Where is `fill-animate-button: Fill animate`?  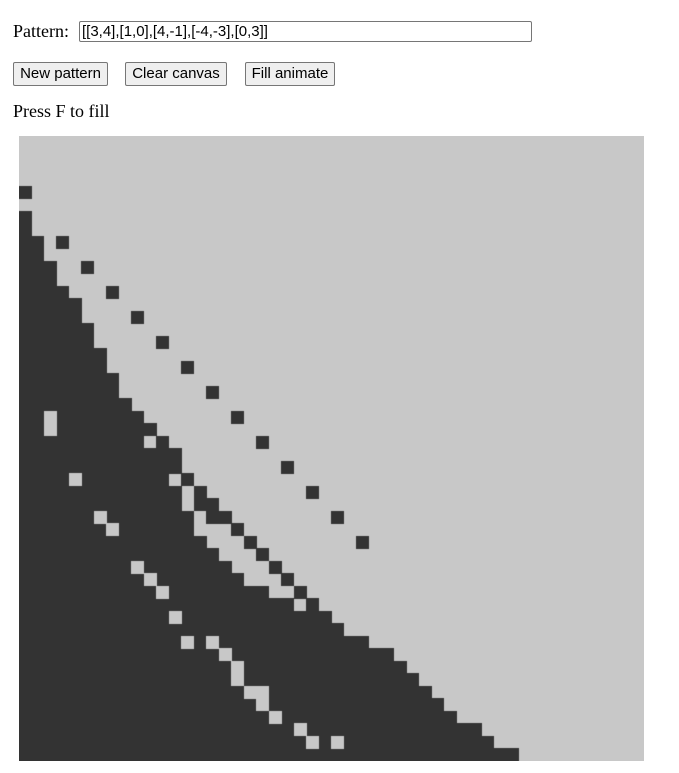
fill-animate-button: Fill animate is located at coordinates (290, 74).